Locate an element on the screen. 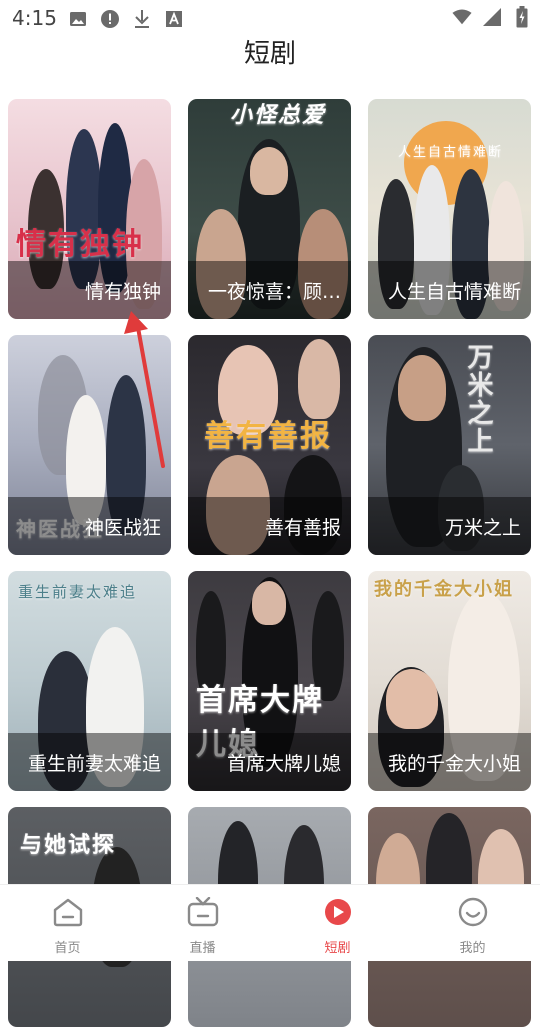 This screenshot has height=1027, width=540. nav-item-live: 直播 is located at coordinates (202, 923).